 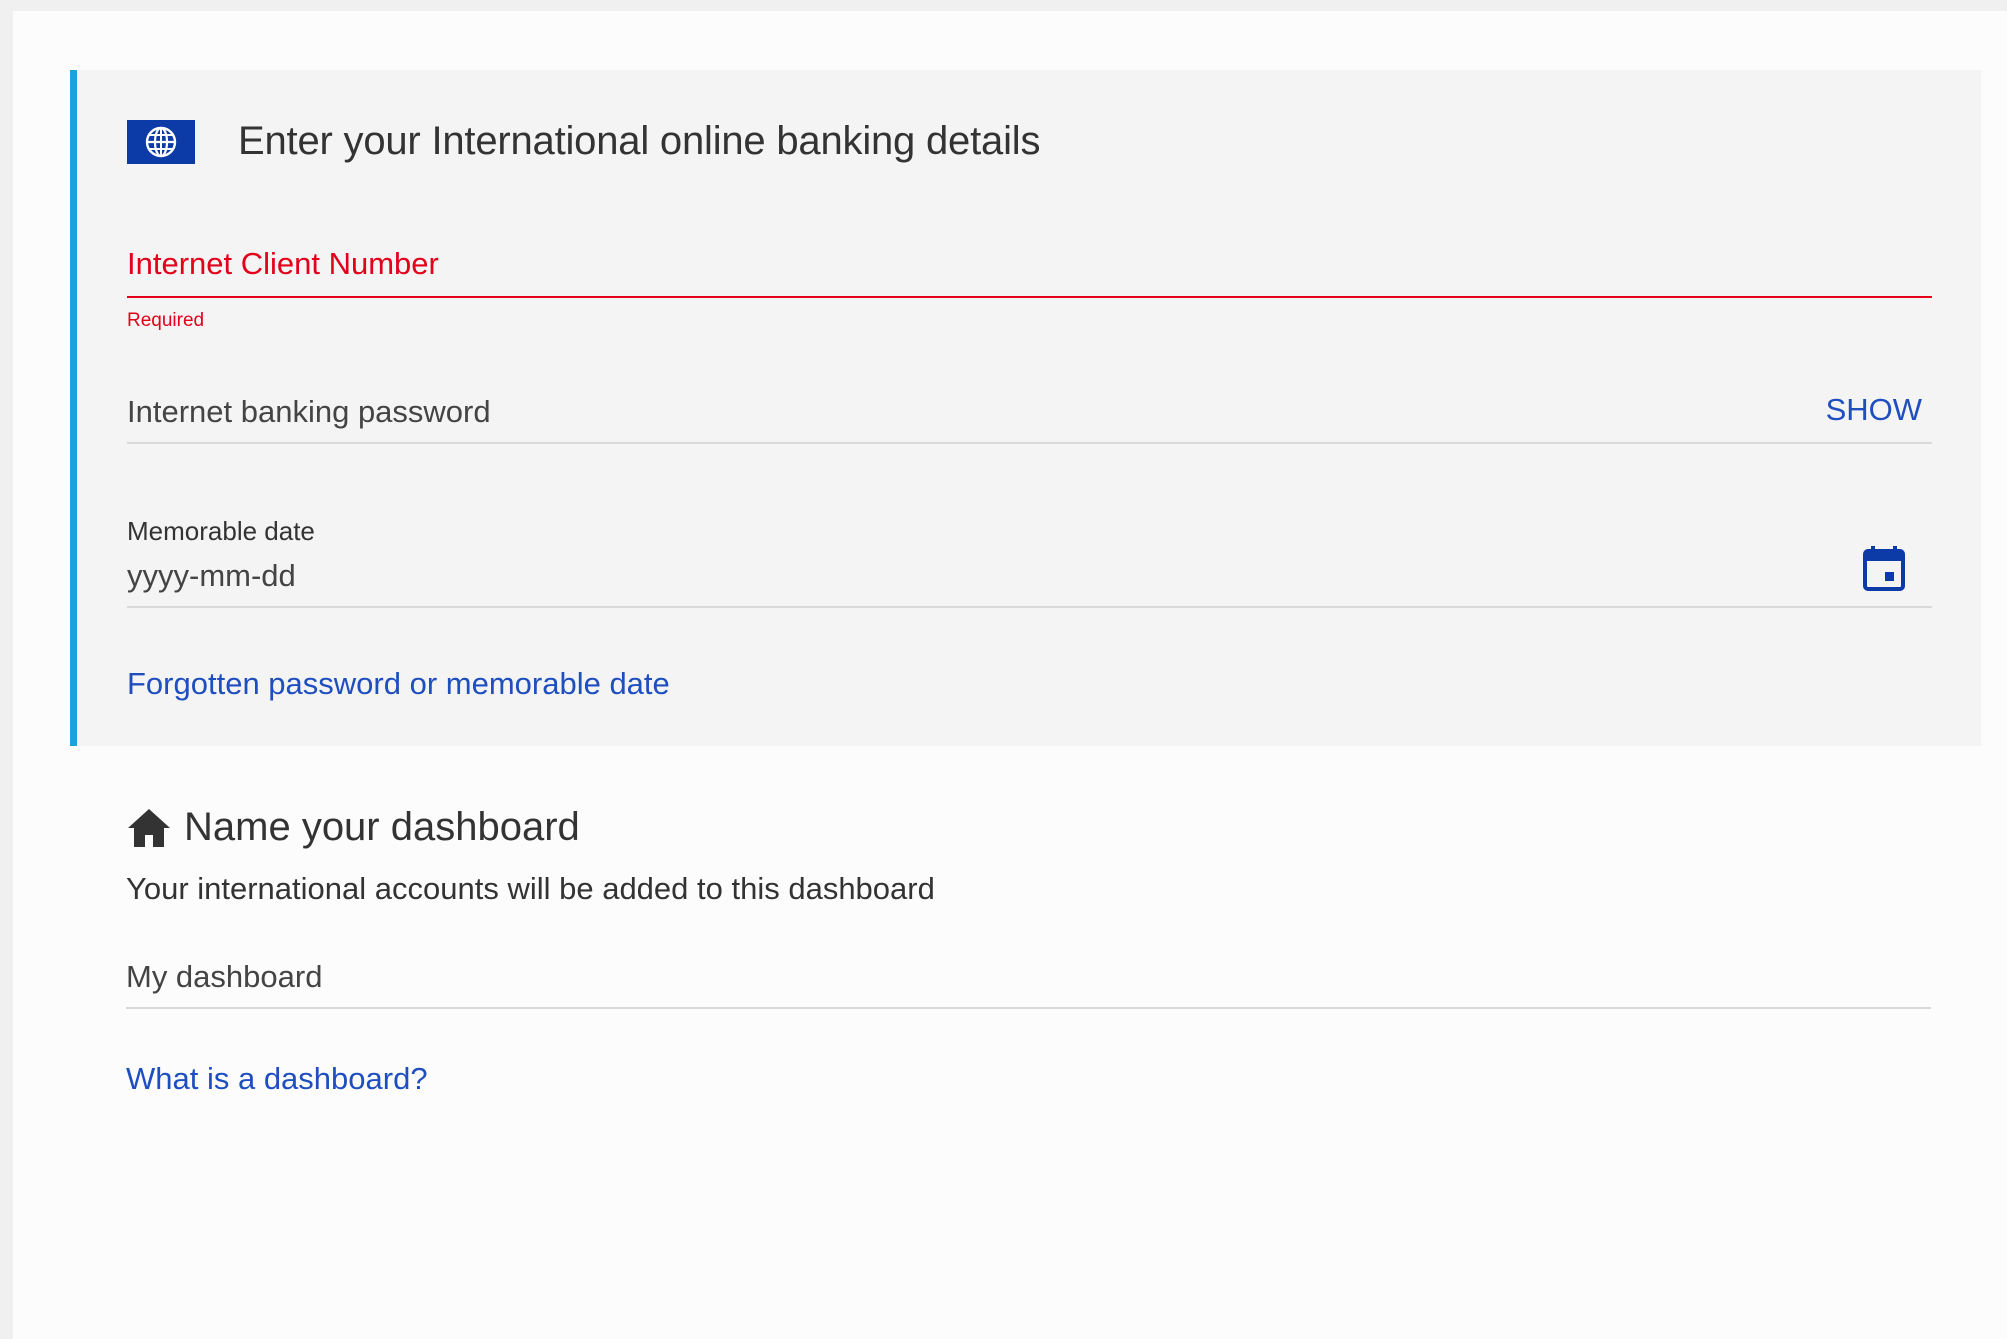 I want to click on password-field: Internet banking password SHOW, so click(x=1029, y=425).